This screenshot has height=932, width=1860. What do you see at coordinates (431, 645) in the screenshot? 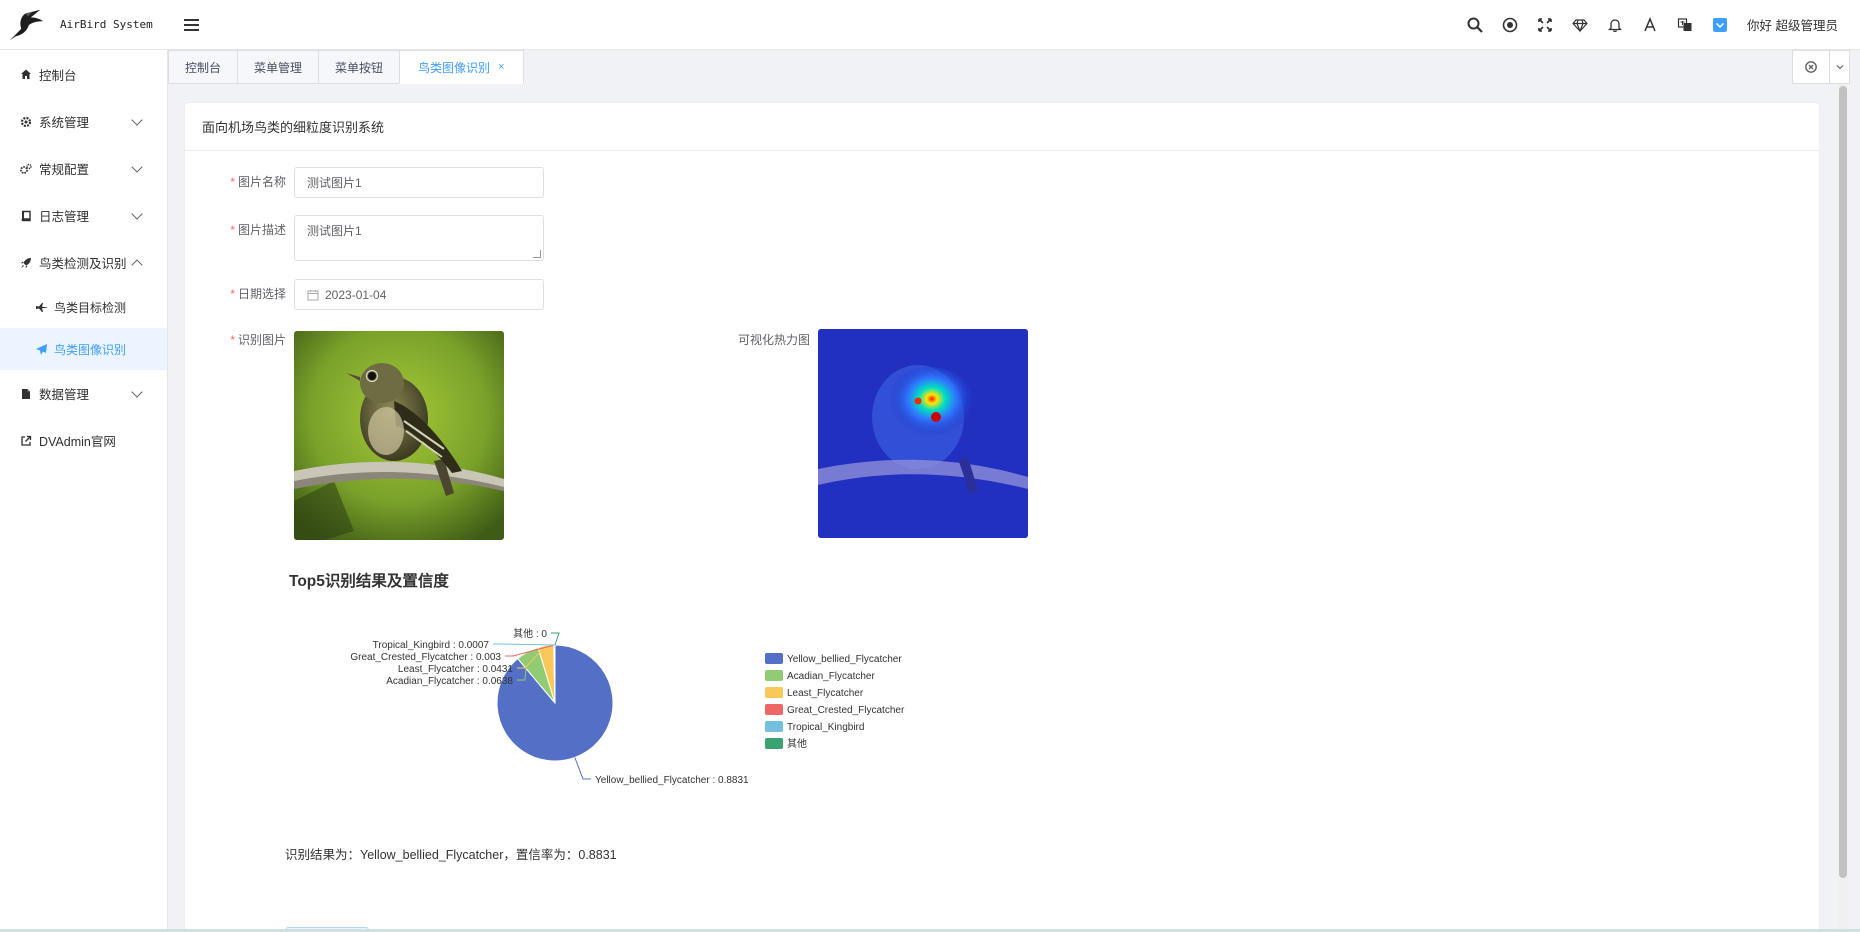
I see `pie-slice-label: Tropical_Kingbird : 0.0007` at bounding box center [431, 645].